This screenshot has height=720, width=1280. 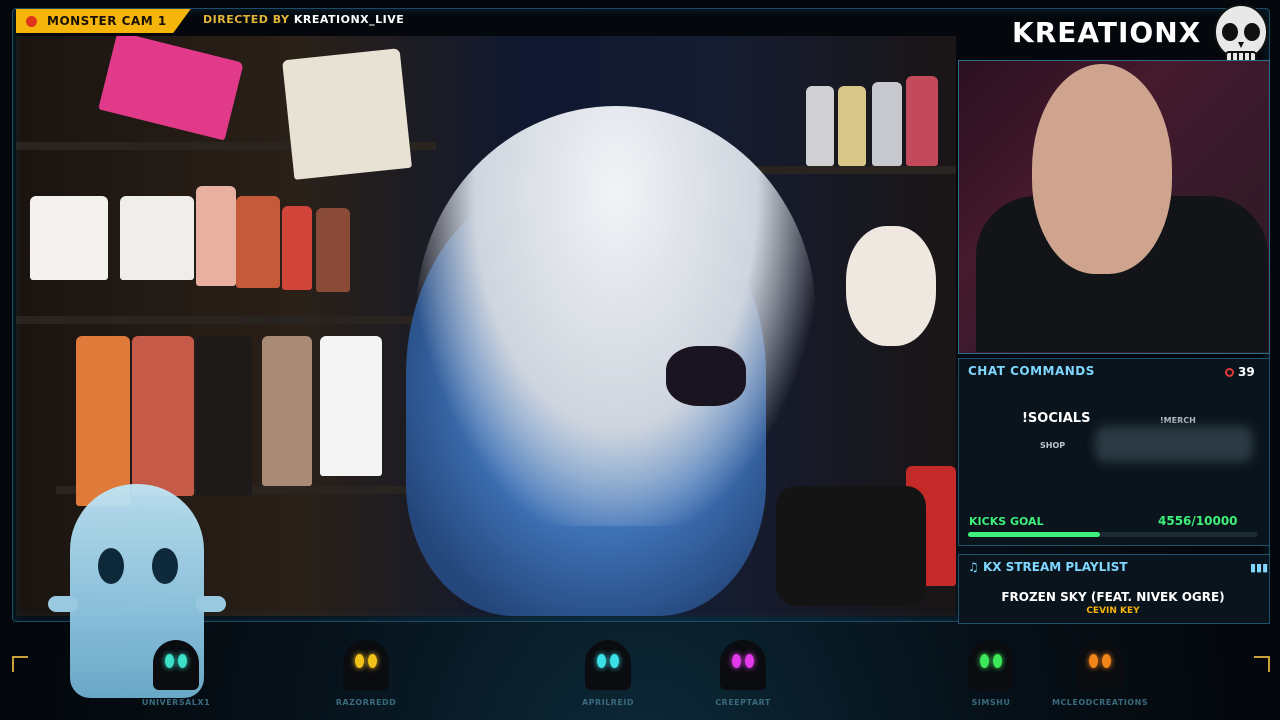 What do you see at coordinates (107, 21) in the screenshot?
I see `camera-label-text: MONSTER CAM 1` at bounding box center [107, 21].